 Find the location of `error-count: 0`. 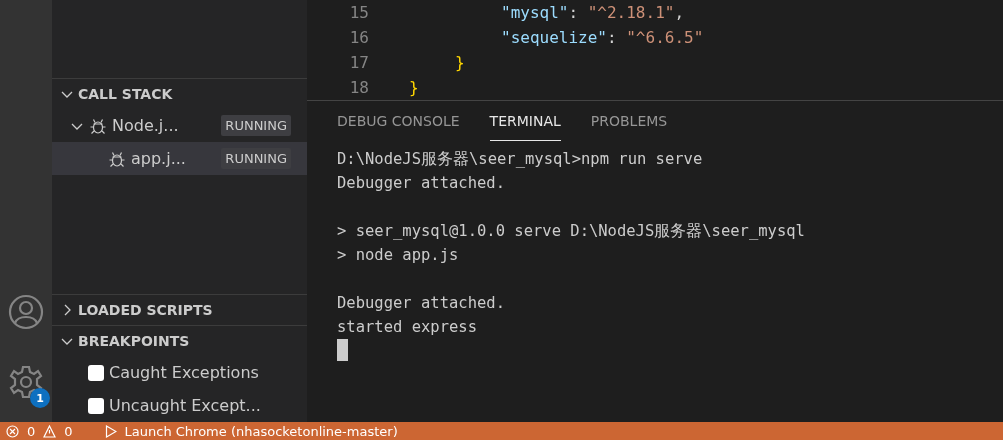

error-count: 0 is located at coordinates (31, 431).